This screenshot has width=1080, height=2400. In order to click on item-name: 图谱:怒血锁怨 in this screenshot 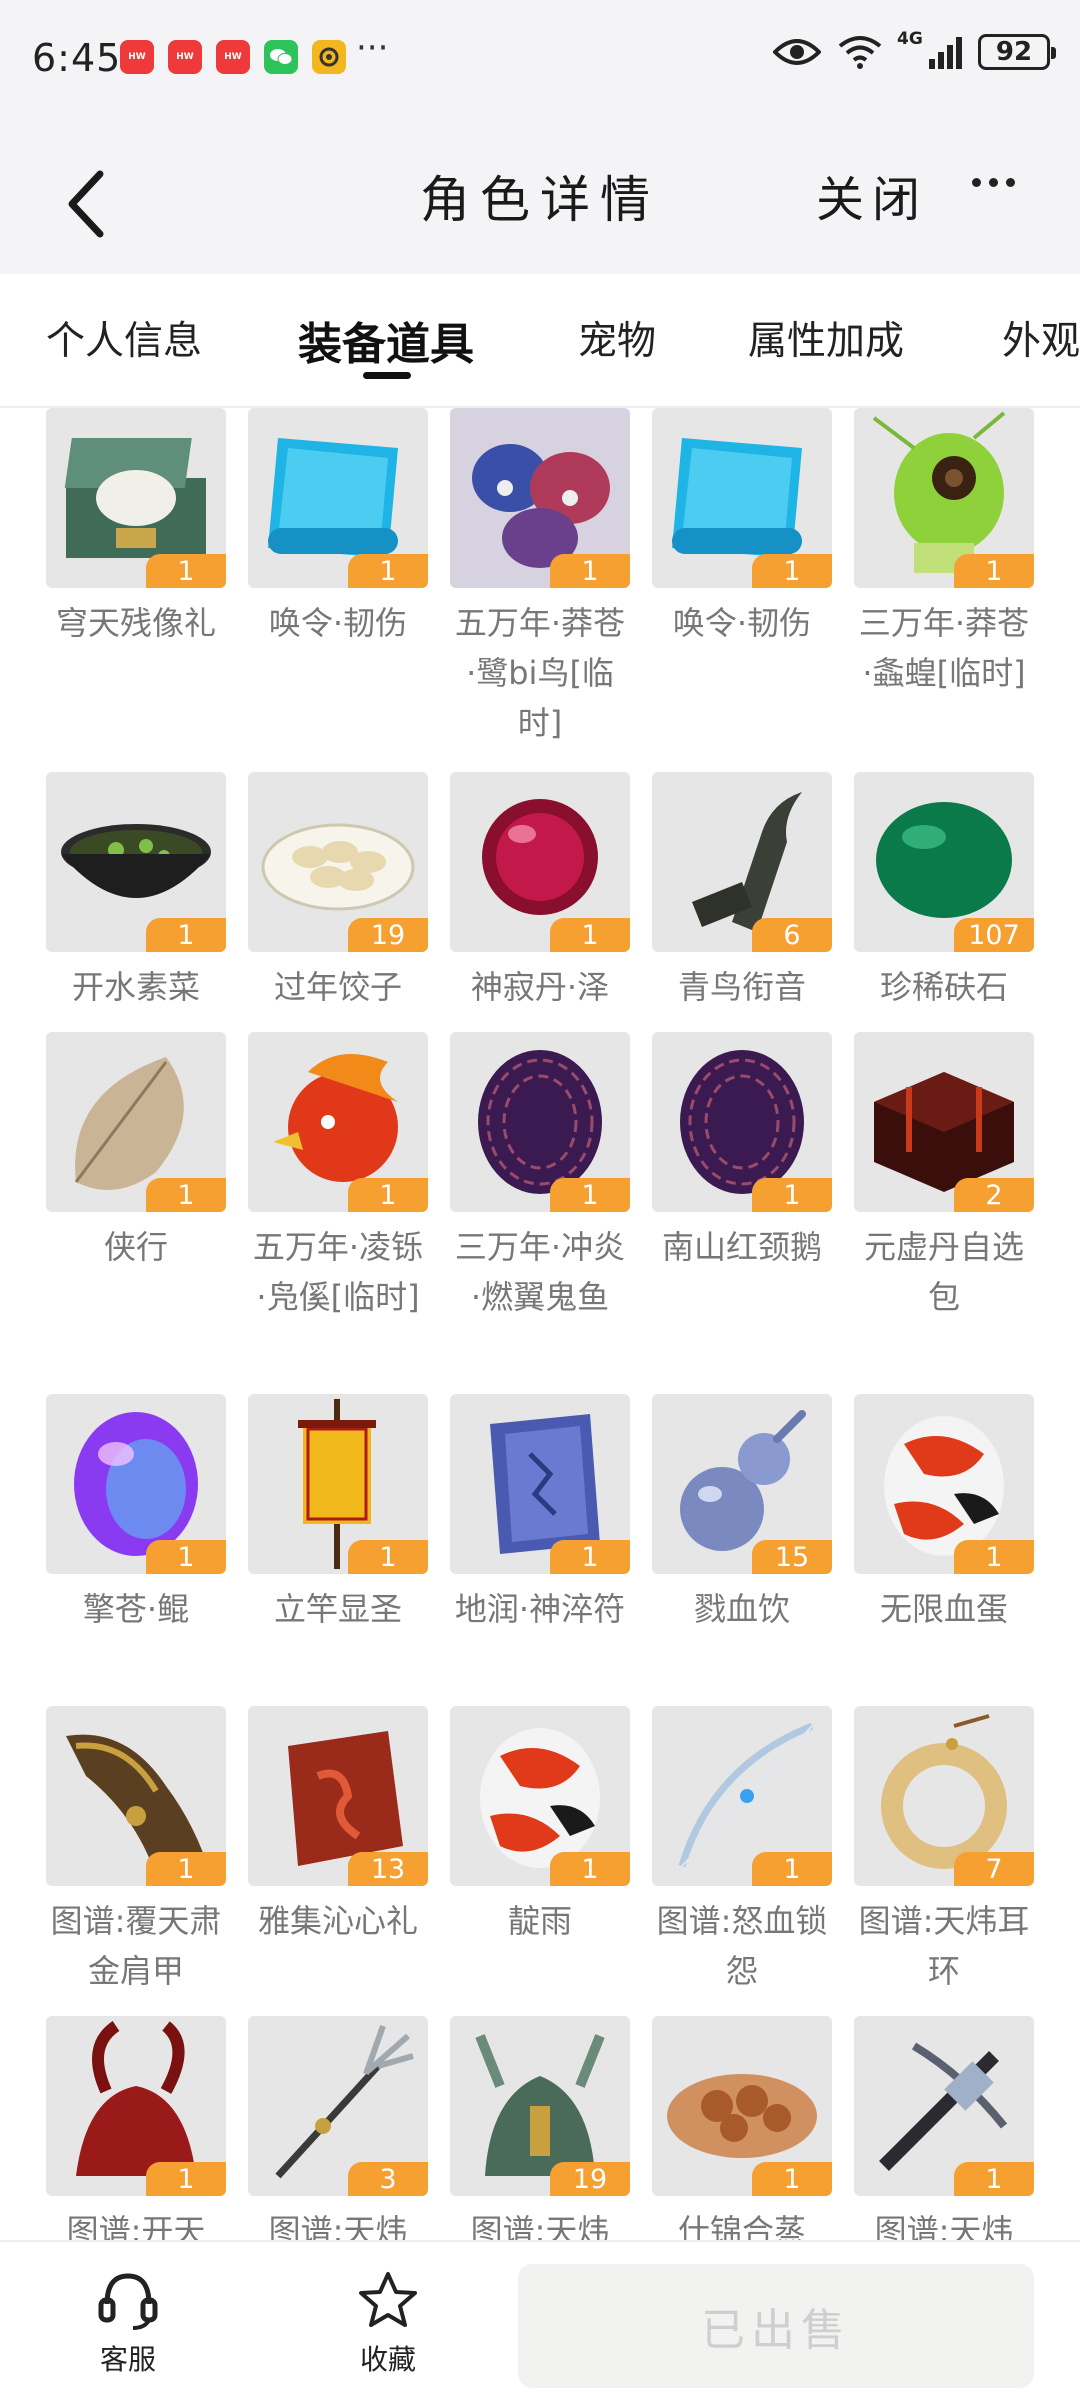, I will do `click(742, 1946)`.